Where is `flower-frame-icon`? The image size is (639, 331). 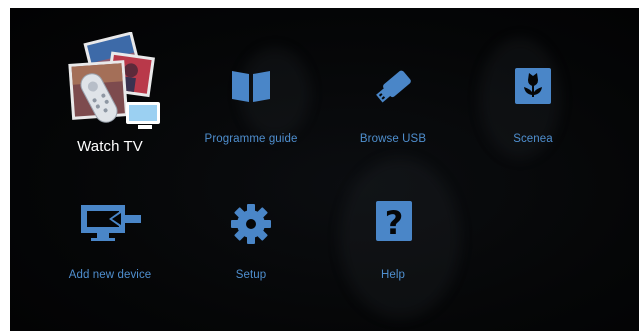 flower-frame-icon is located at coordinates (533, 86).